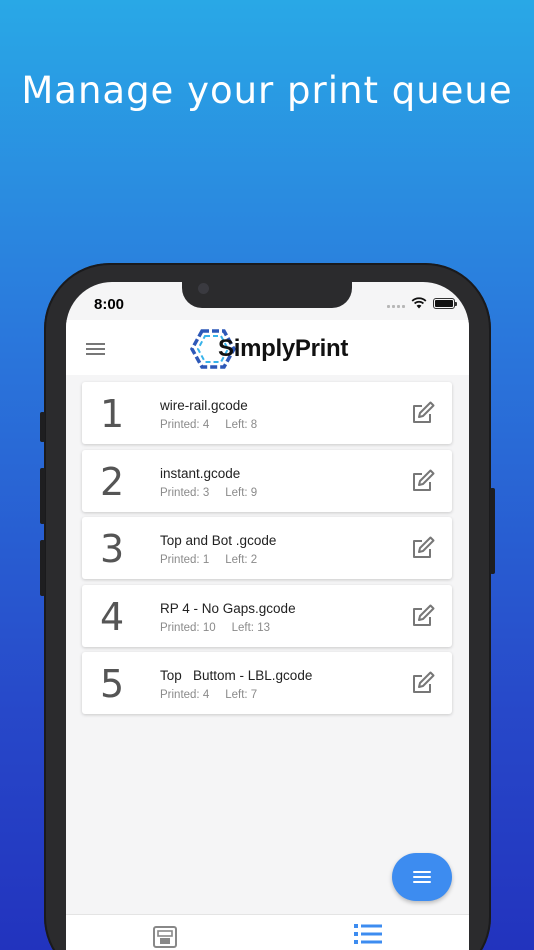 Image resolution: width=534 pixels, height=950 pixels. Describe the element at coordinates (203, 288) in the screenshot. I see `camera` at that location.